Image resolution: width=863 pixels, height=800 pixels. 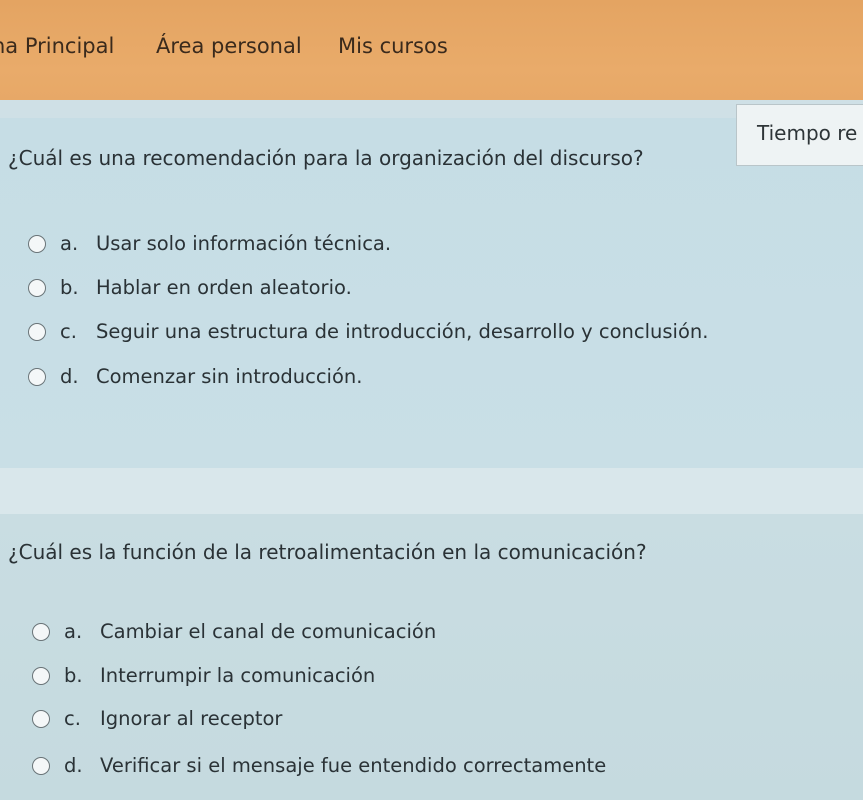 I want to click on answer-label: Interrumpir la comunicación, so click(x=238, y=675).